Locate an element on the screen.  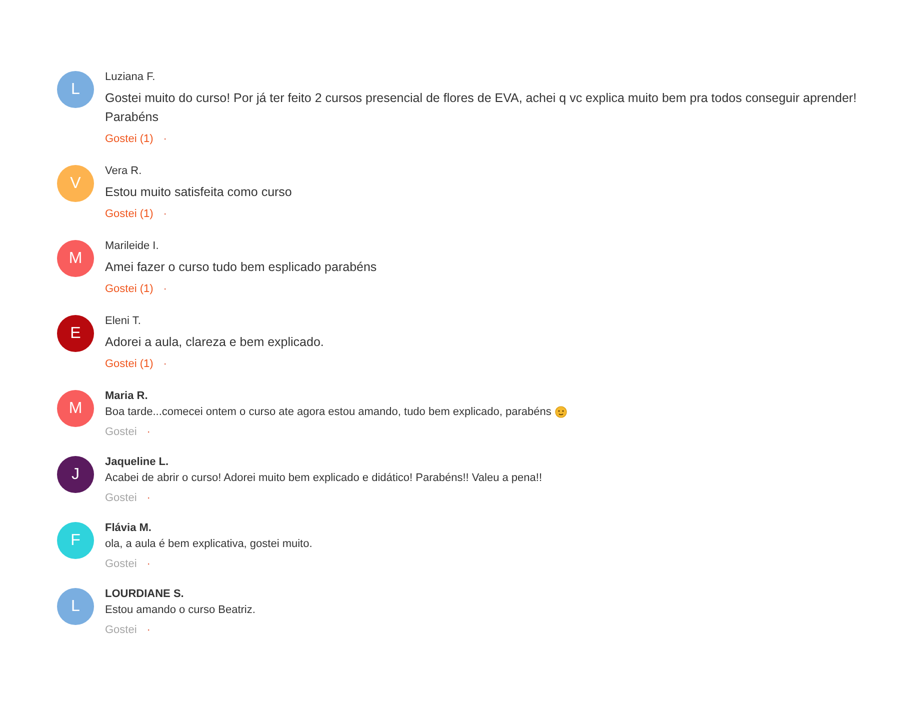
comment-text: Boa tarde...comecei ontem o curso ate agora estou amando, tudo bem explicado, parabéns is located at coordinates (328, 412).